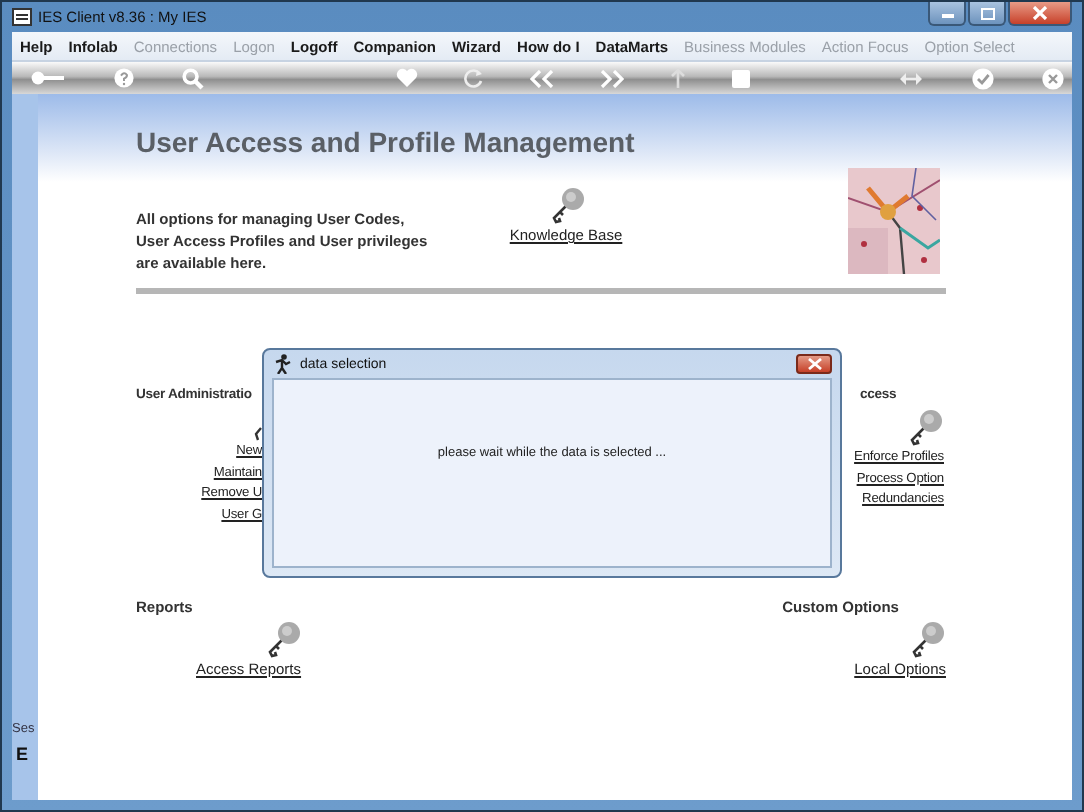  I want to click on running-figure-icon, so click(283, 364).